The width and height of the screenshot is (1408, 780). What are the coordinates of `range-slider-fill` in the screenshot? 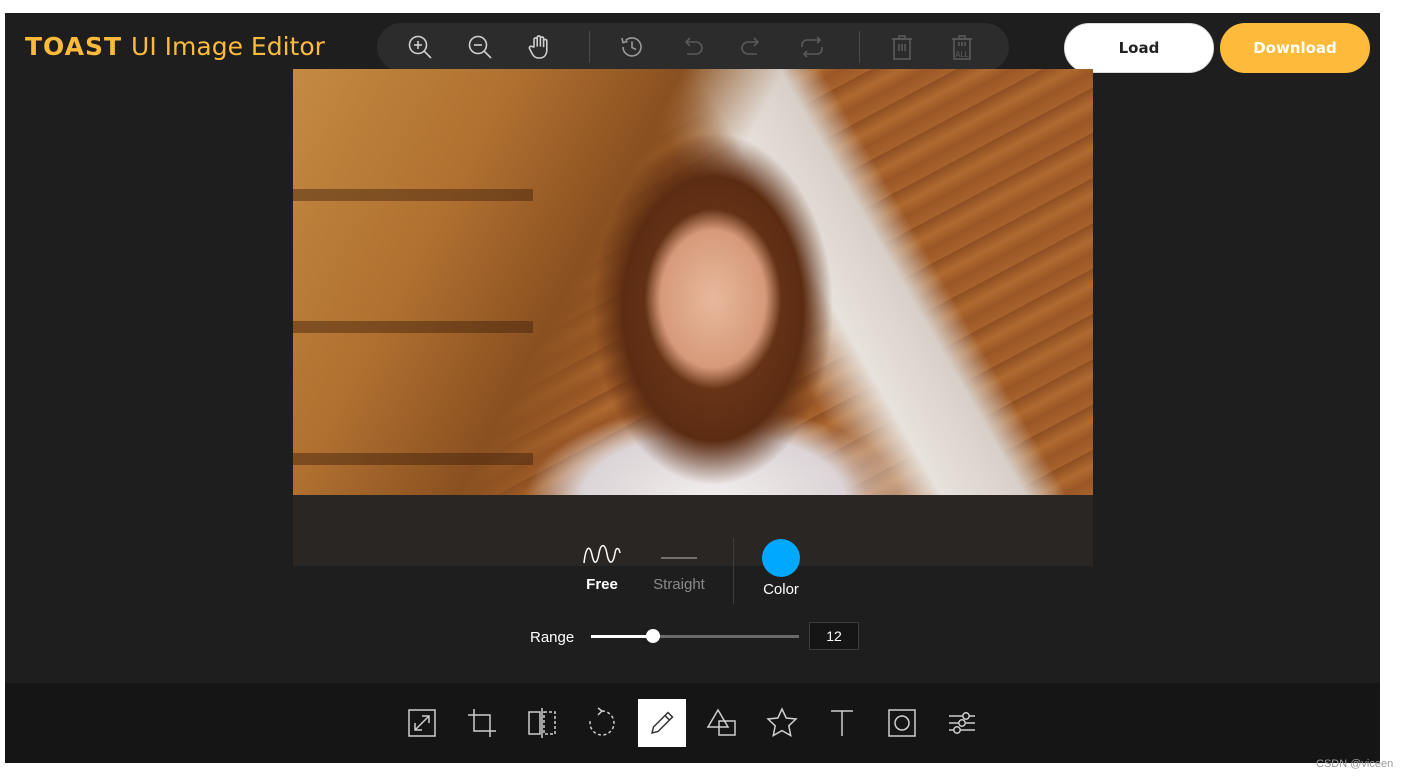 It's located at (622, 636).